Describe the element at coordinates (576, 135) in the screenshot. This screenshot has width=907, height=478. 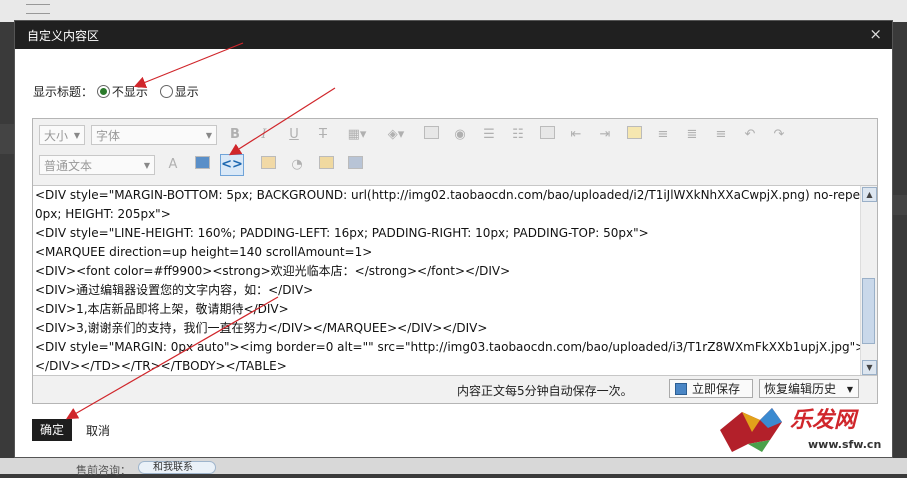
I see `outdent-icon: ⇤` at that location.